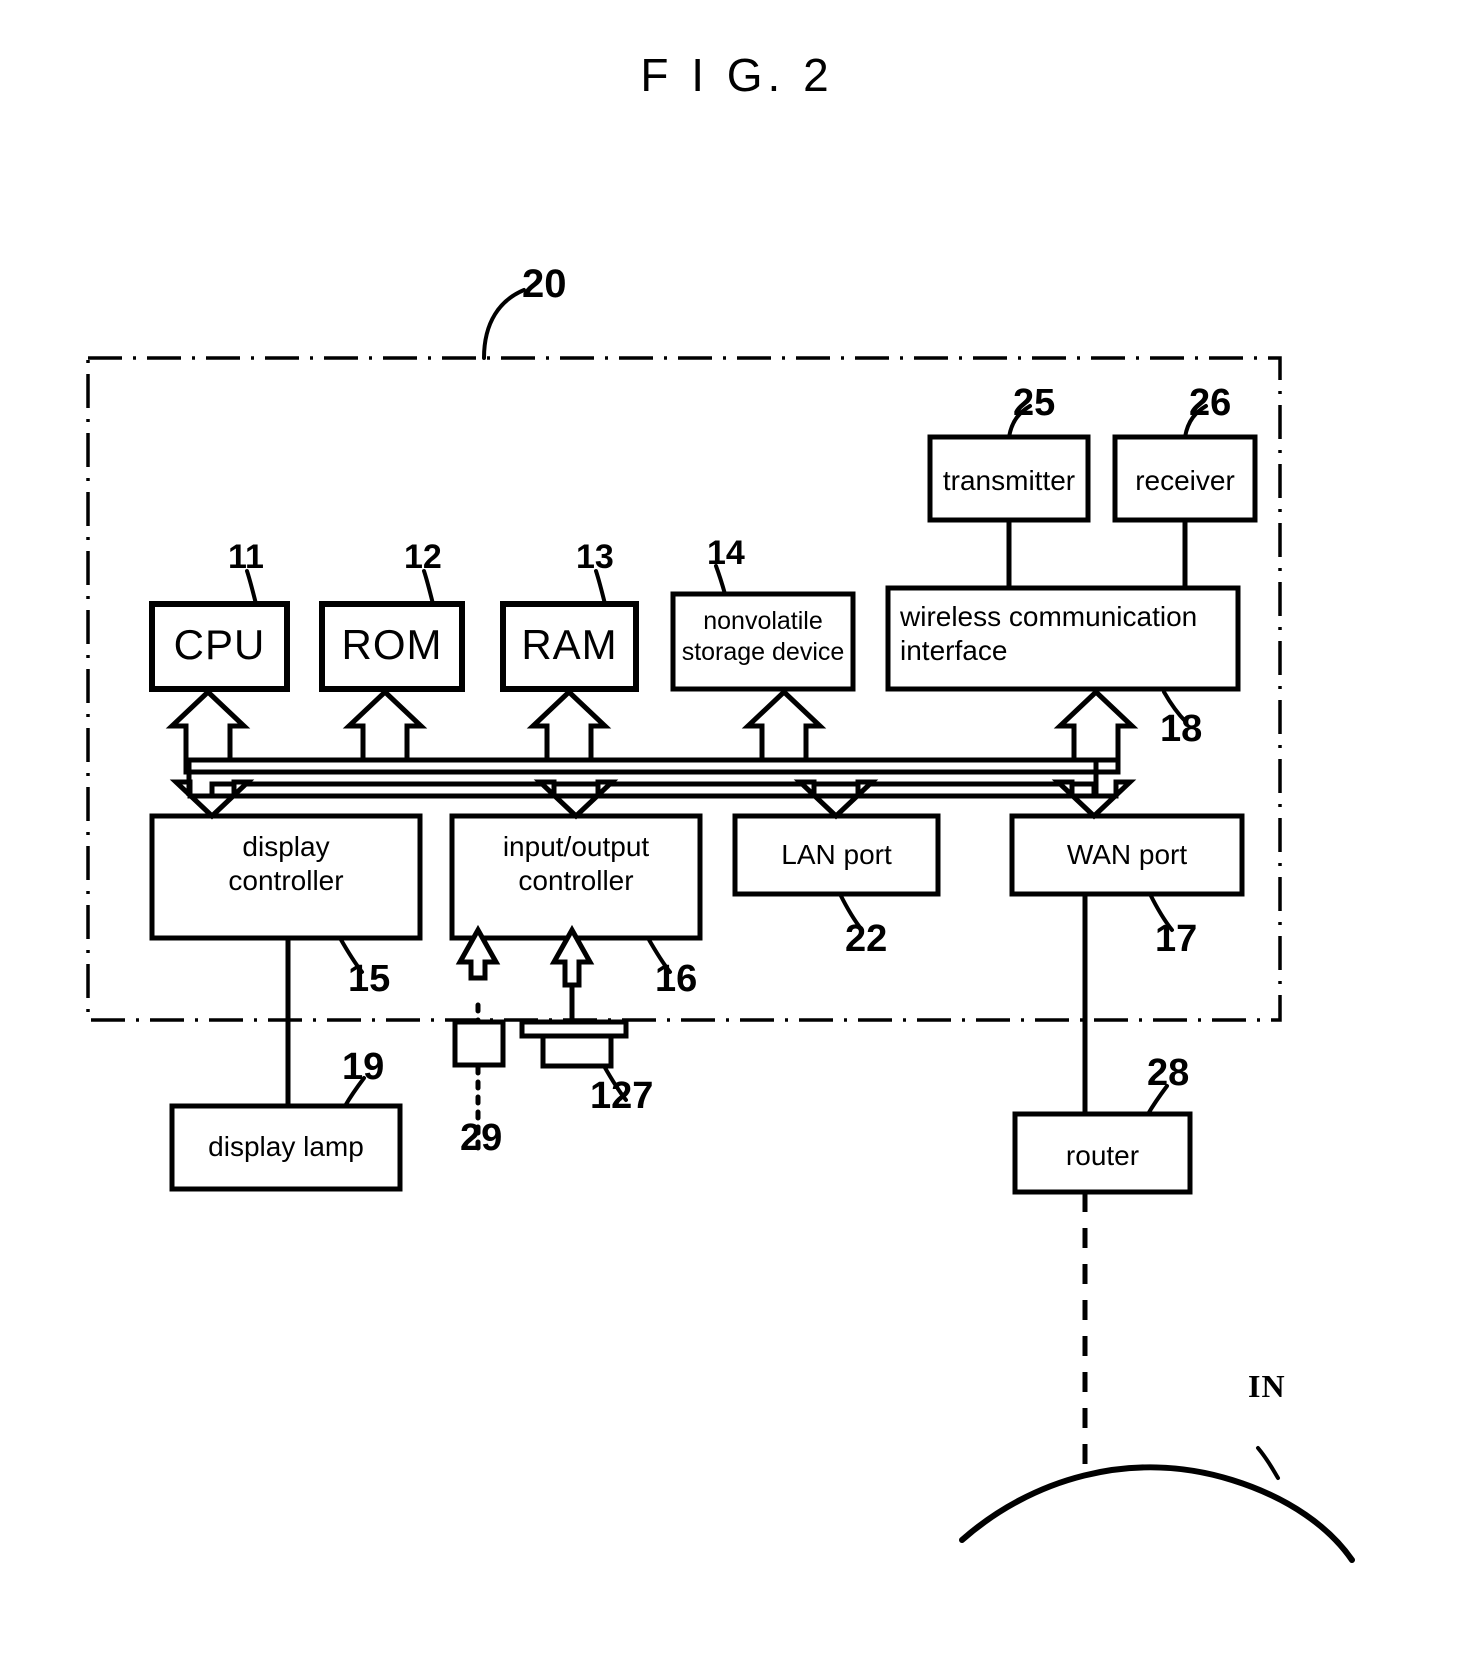  I want to click on ref-28: 28, so click(1168, 1073).